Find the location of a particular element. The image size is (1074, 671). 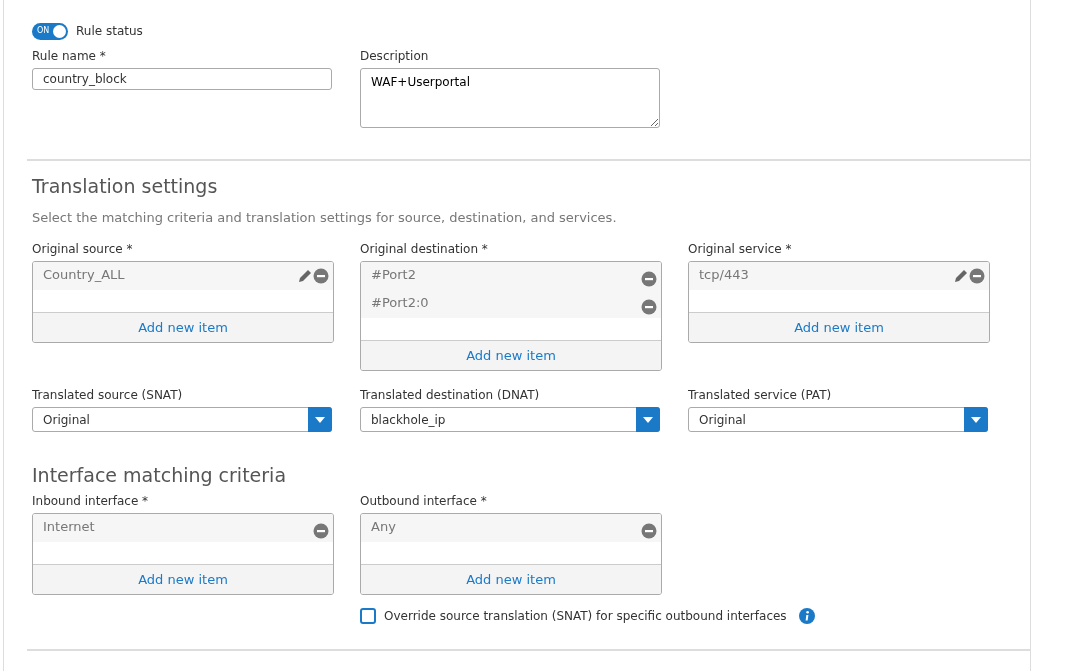

toggle-label: Rule status is located at coordinates (109, 31).